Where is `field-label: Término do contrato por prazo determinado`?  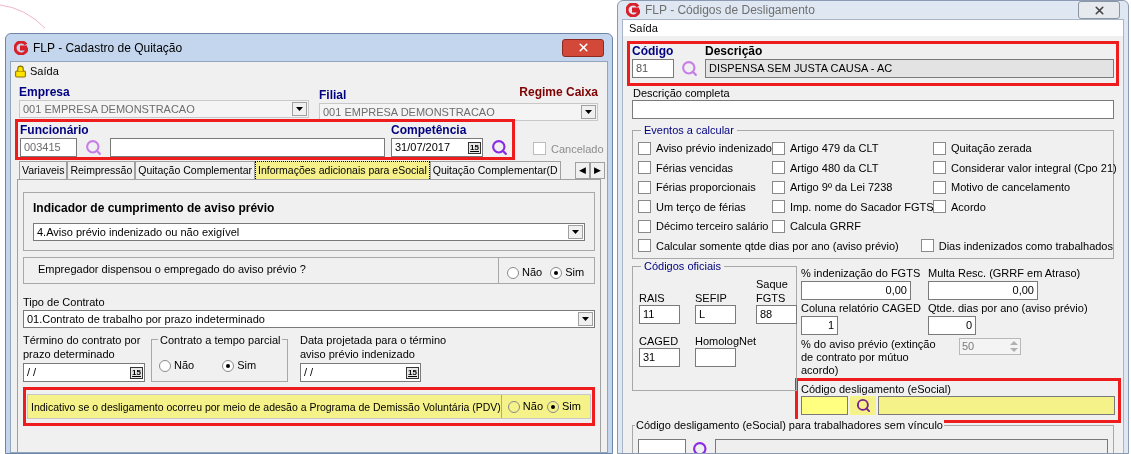 field-label: Término do contrato por prazo determinado is located at coordinates (82, 347).